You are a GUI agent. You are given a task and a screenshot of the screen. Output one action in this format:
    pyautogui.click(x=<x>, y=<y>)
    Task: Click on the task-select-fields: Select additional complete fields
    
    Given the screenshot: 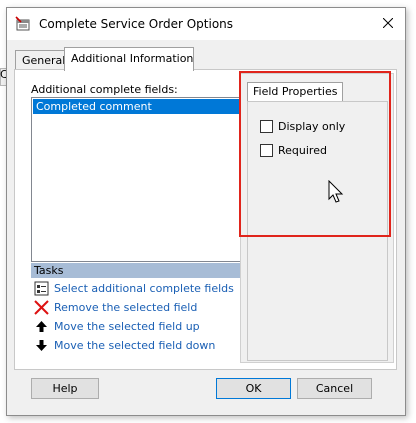 What is the action you would take?
    pyautogui.click(x=133, y=288)
    